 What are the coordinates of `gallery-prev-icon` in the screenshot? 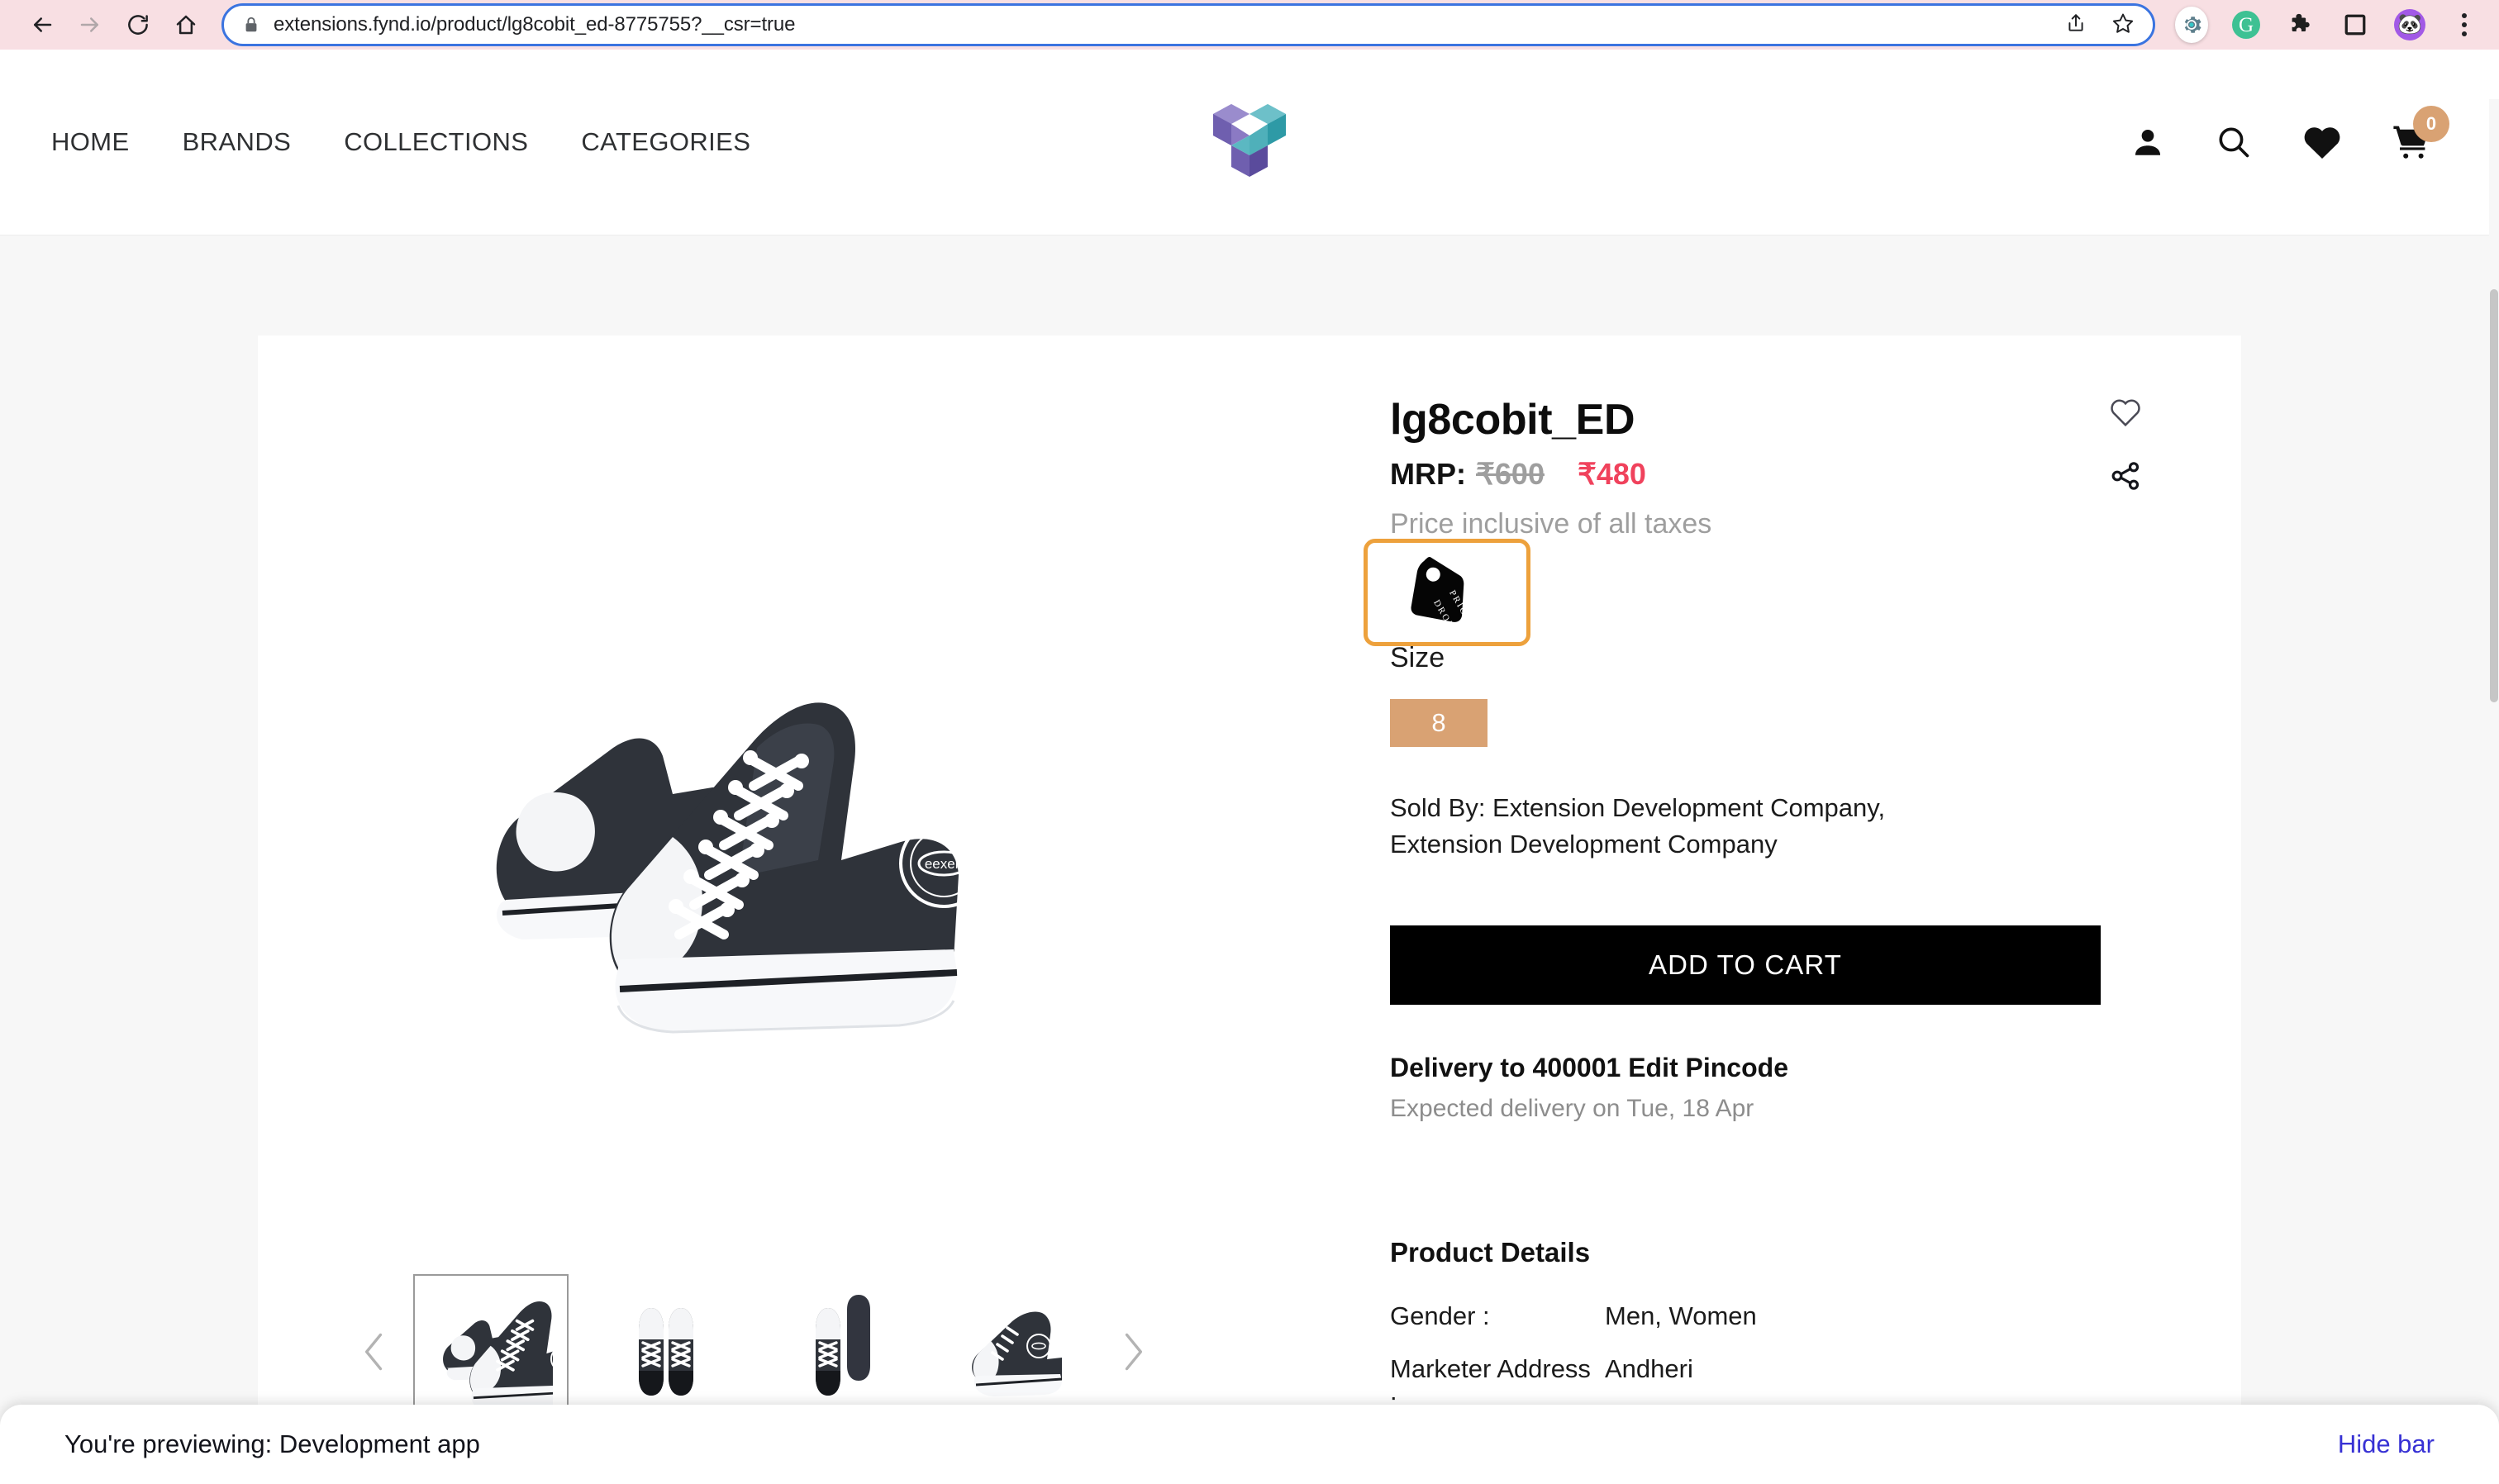 It's located at (374, 1352).